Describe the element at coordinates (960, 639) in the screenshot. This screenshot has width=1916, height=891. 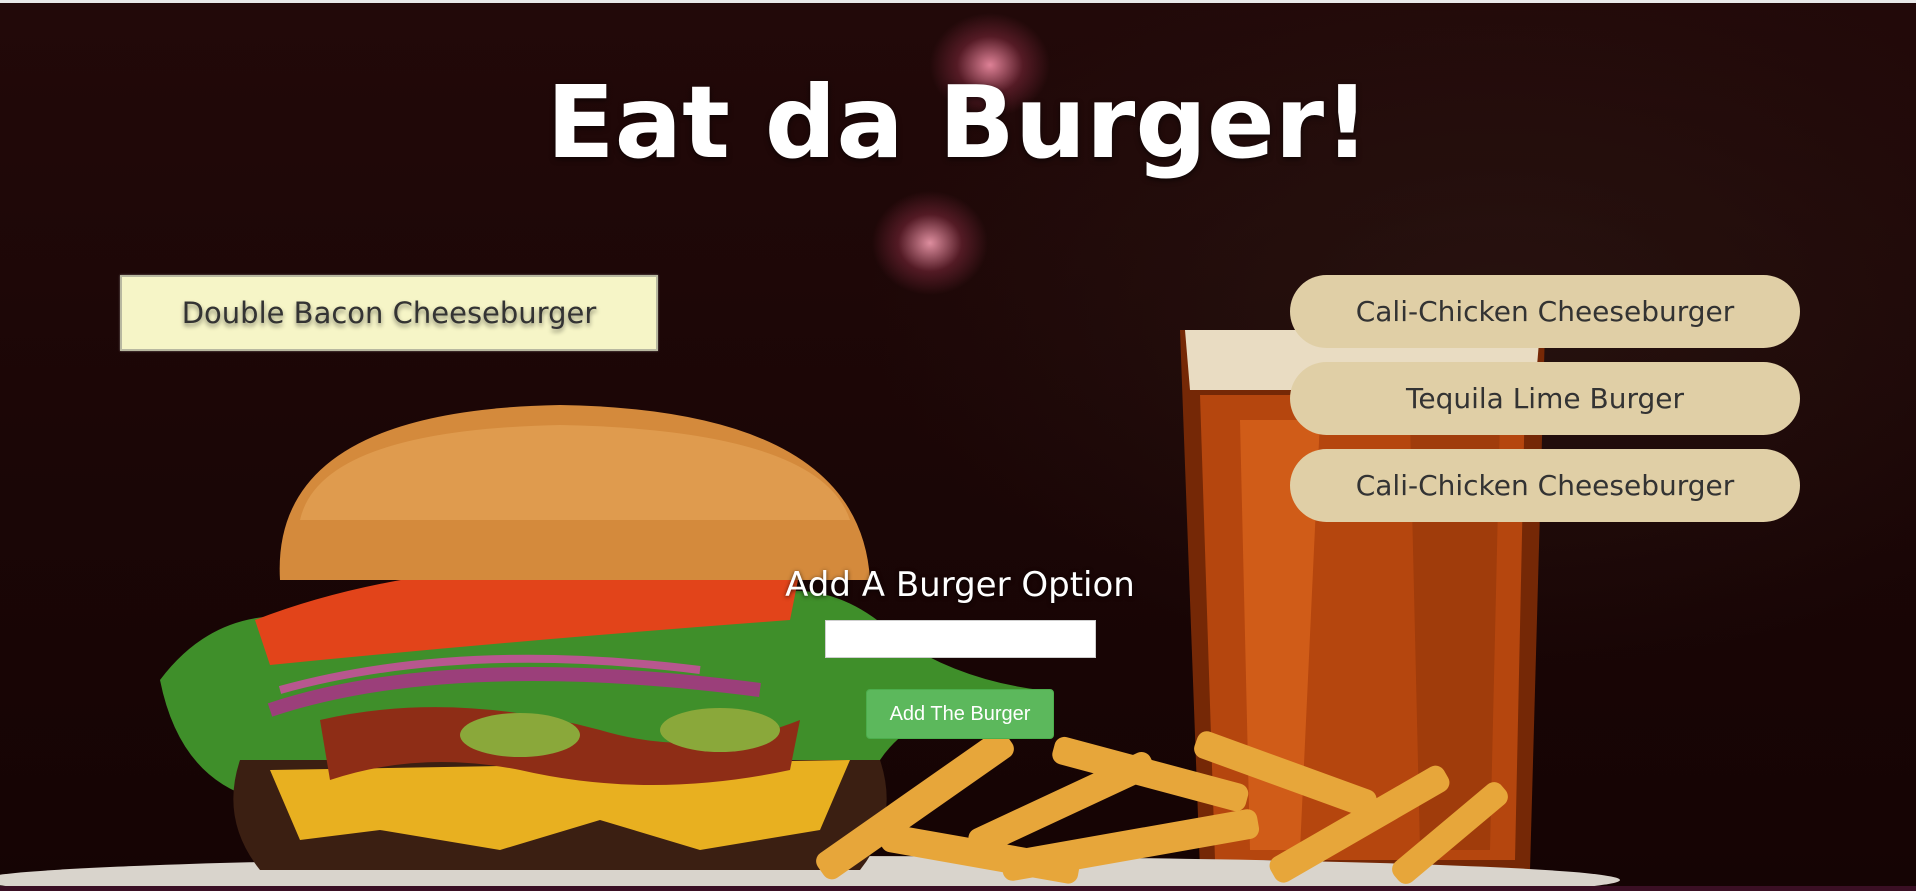
I see `burger-name-input` at that location.